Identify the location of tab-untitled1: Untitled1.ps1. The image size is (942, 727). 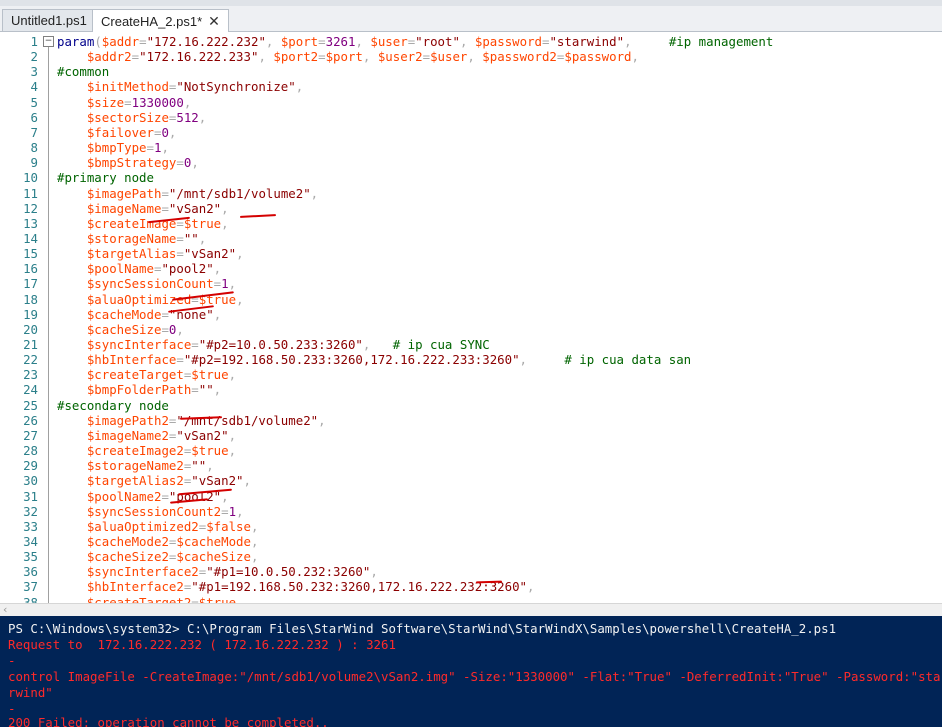
(49, 20).